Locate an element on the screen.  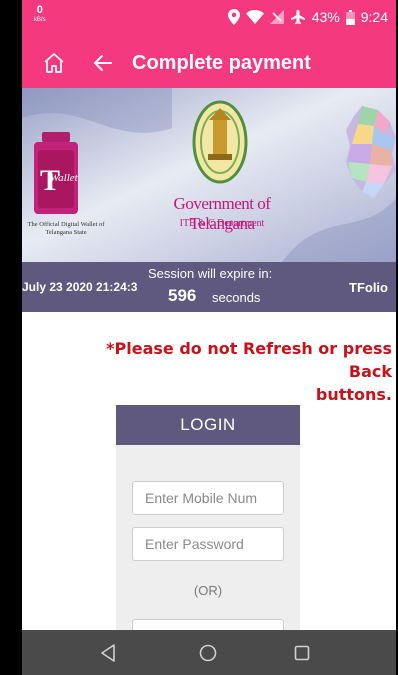
nav-recent-icon is located at coordinates (302, 653).